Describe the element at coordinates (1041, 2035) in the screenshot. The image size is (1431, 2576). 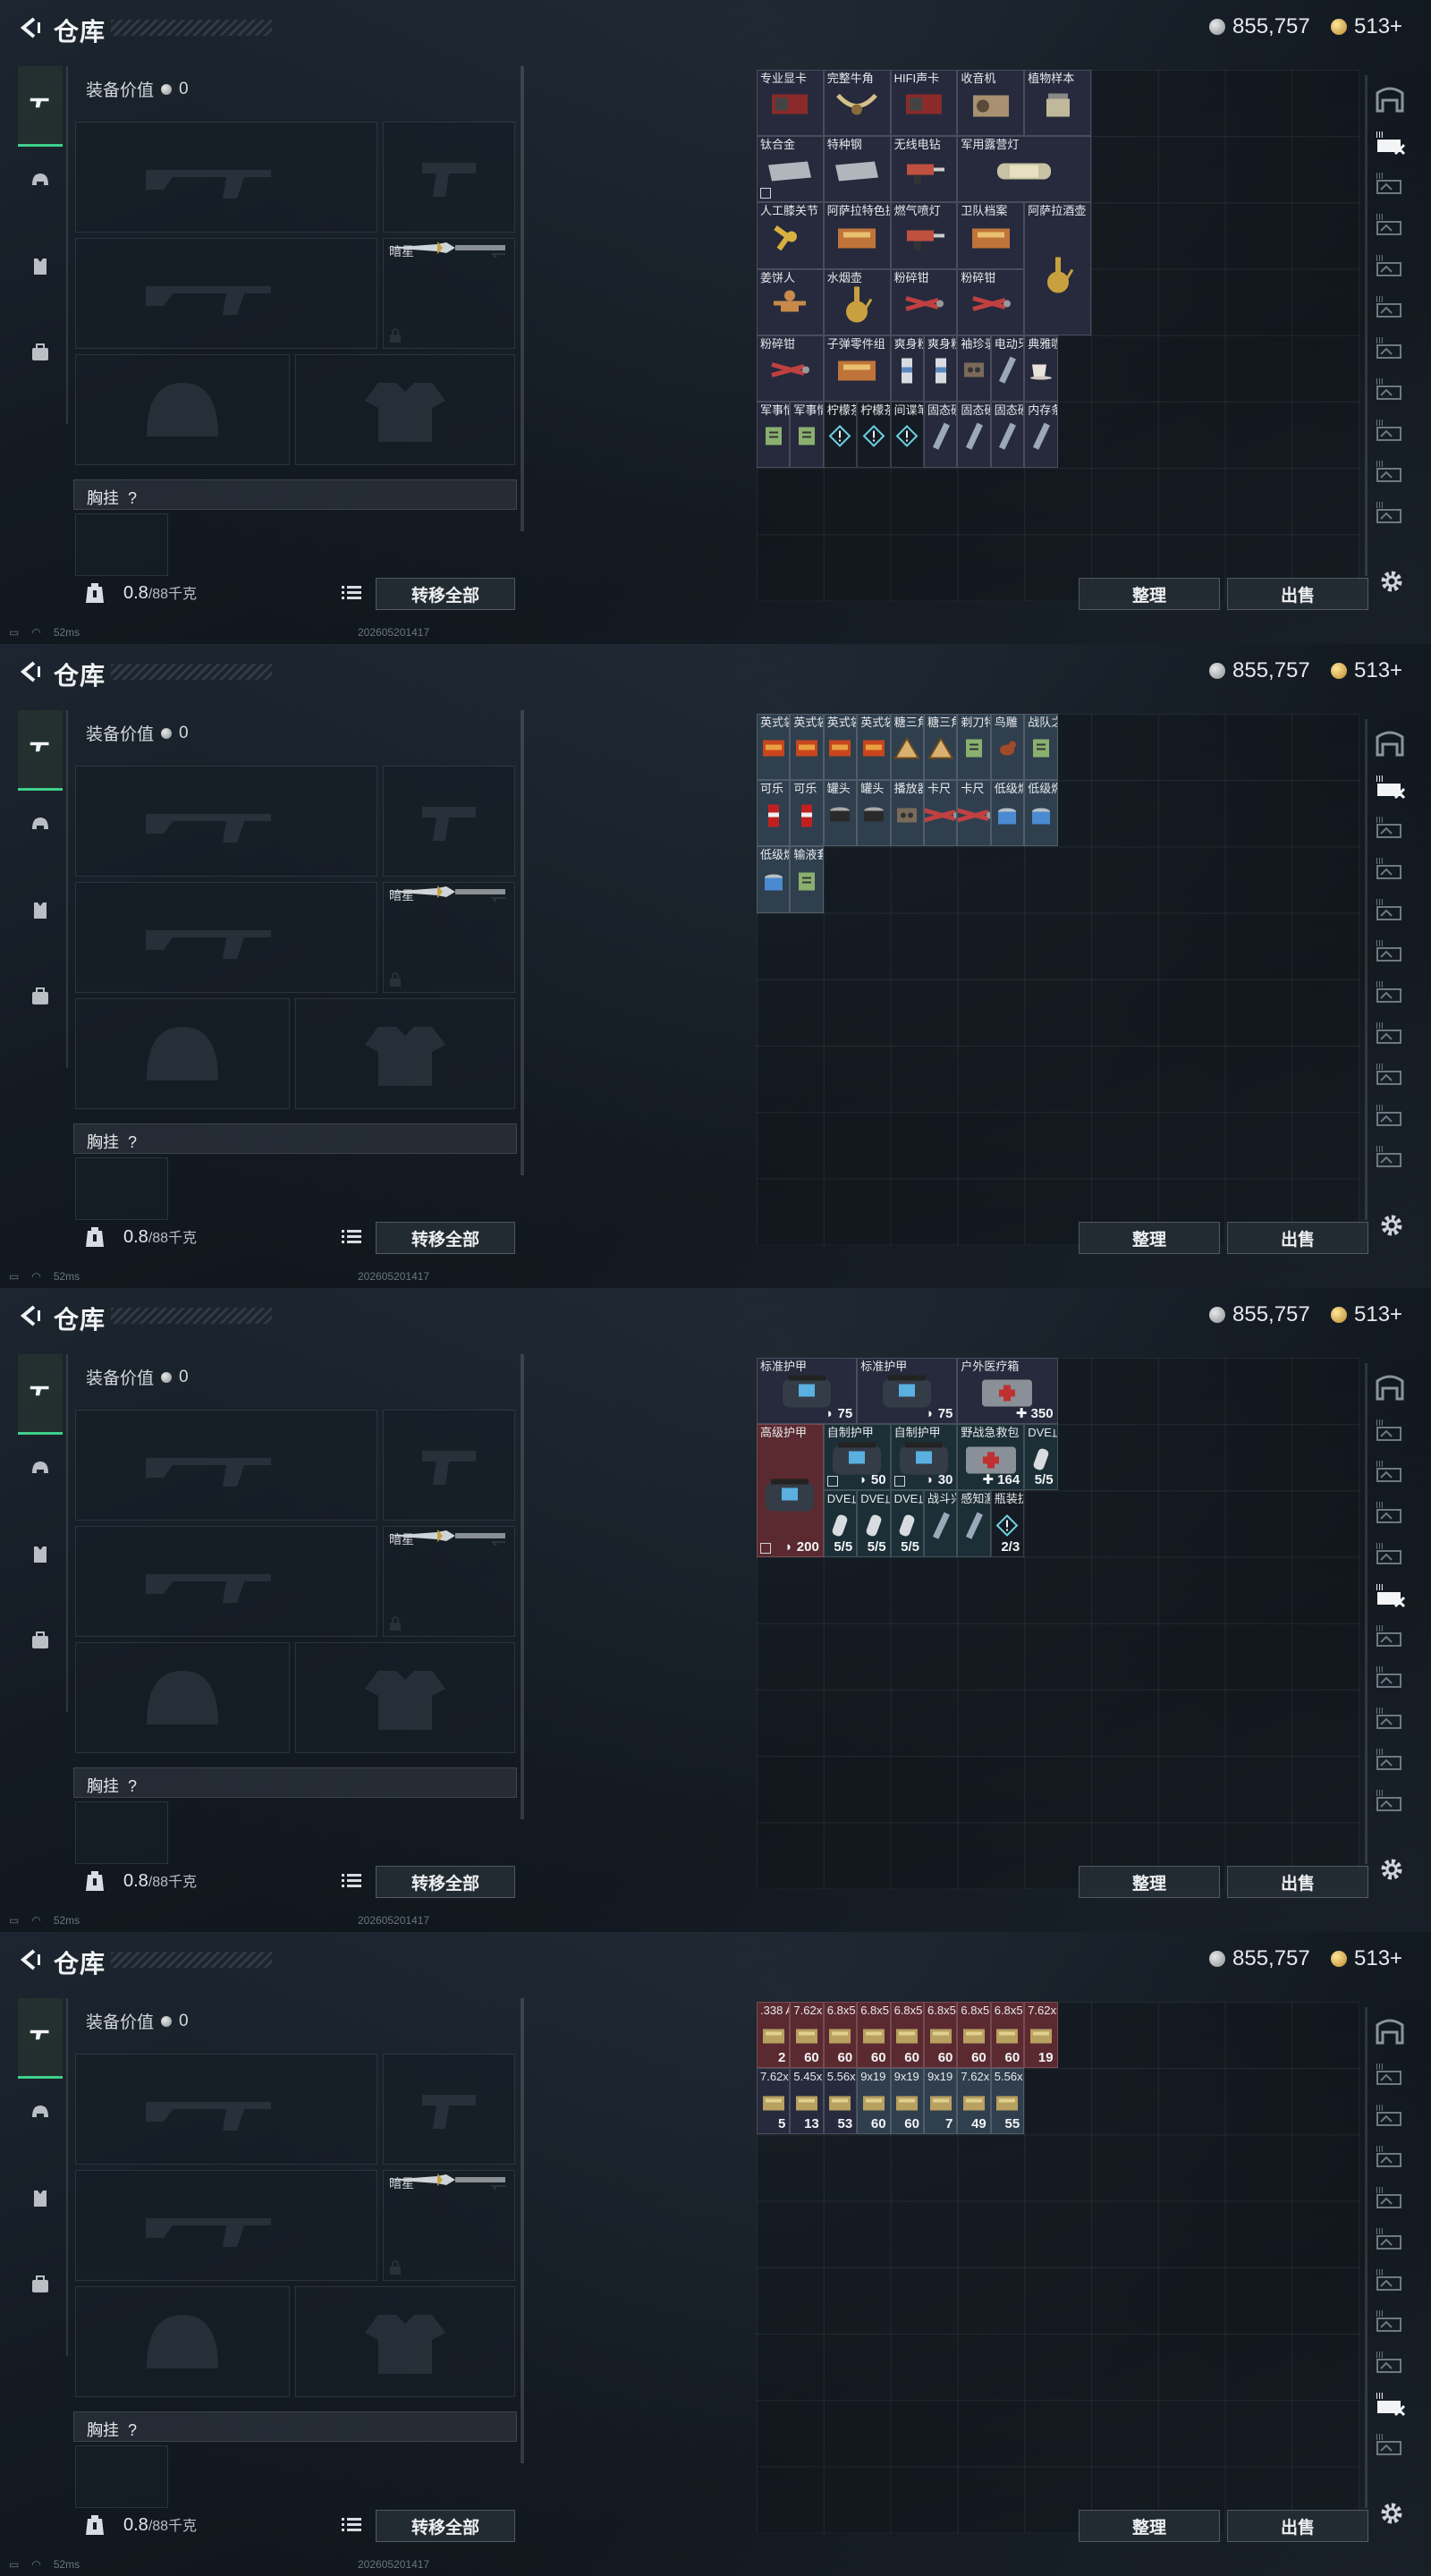
I see `storage-item: 7.62x54R B 19` at that location.